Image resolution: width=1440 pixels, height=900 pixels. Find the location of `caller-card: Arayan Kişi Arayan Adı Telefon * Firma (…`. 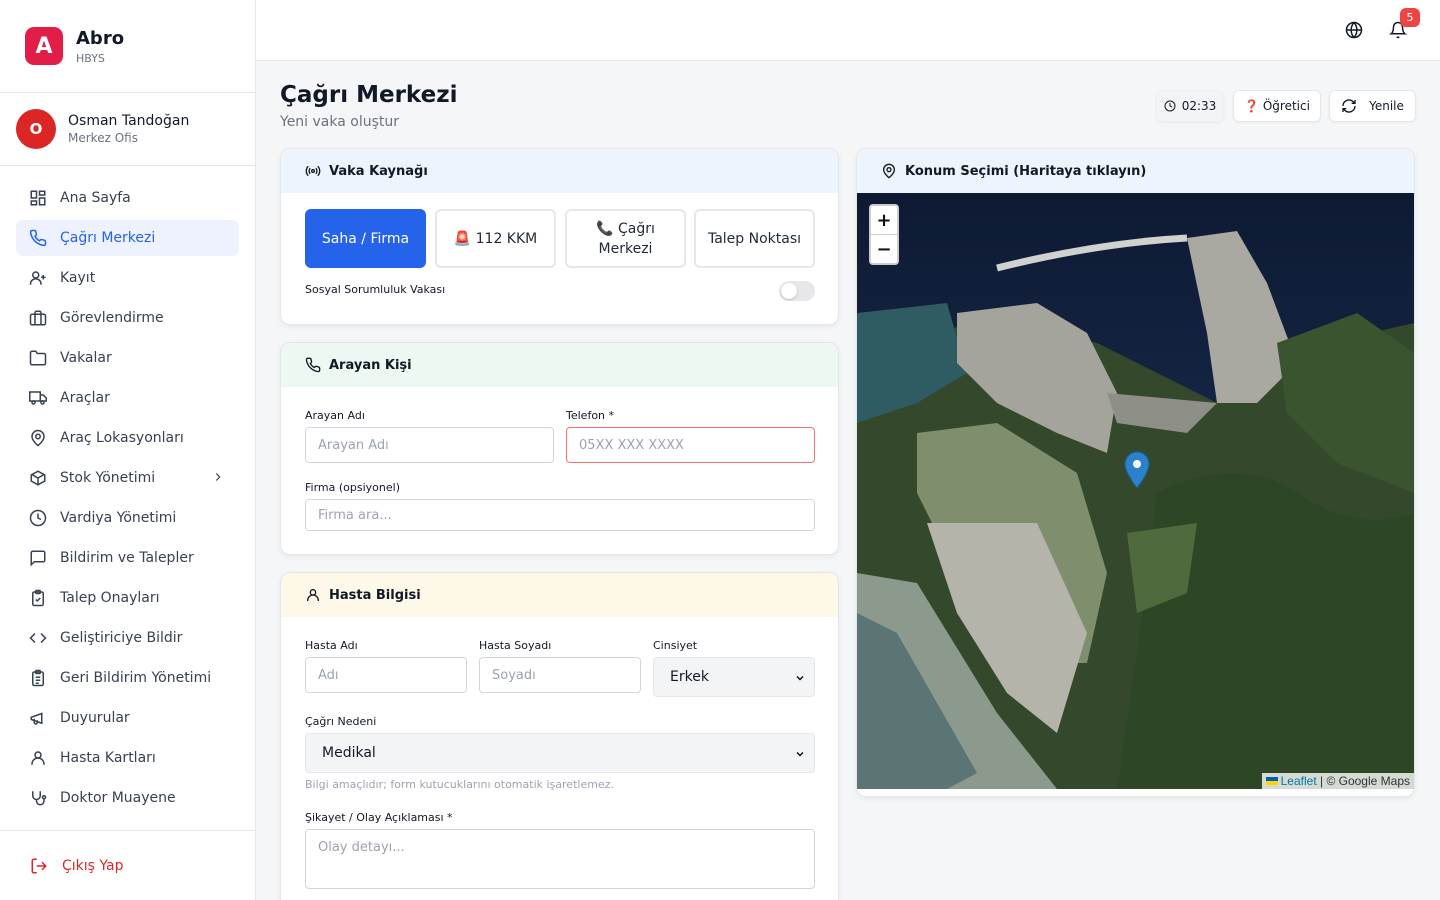

caller-card: Arayan Kişi Arayan Adı Telefon * Firma (… is located at coordinates (559, 448).